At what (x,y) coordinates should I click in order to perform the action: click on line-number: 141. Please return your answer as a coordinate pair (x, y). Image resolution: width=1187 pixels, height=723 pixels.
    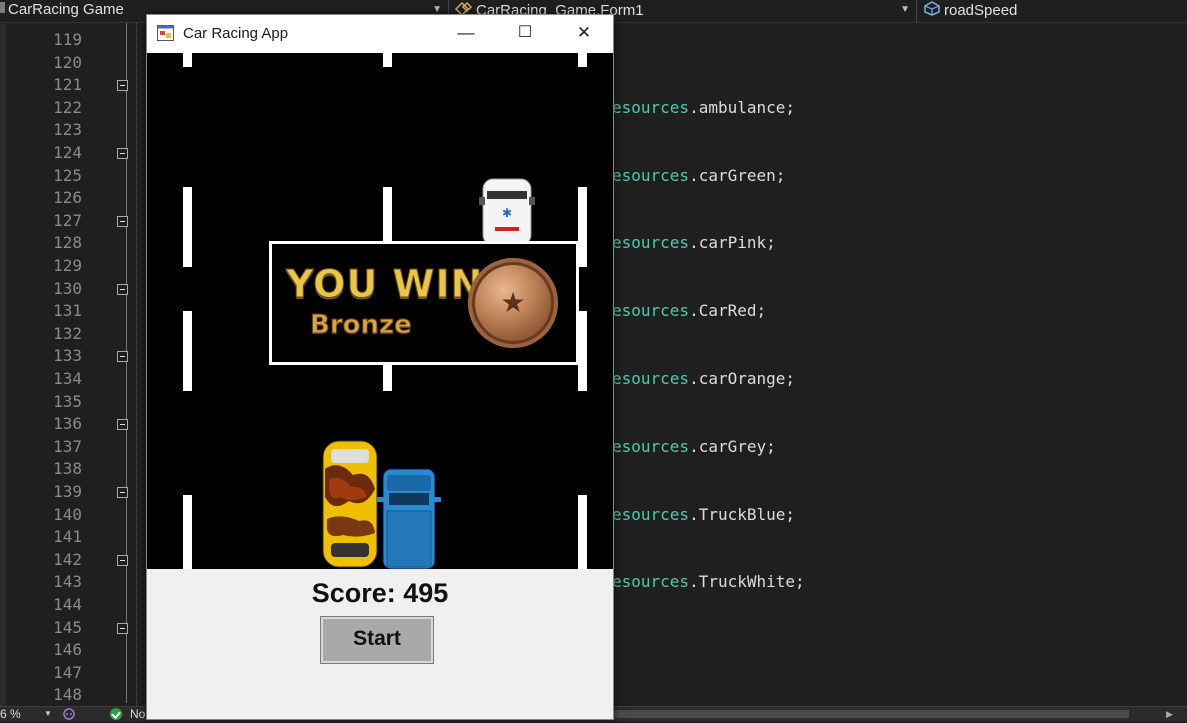
    Looking at the image, I should click on (67, 537).